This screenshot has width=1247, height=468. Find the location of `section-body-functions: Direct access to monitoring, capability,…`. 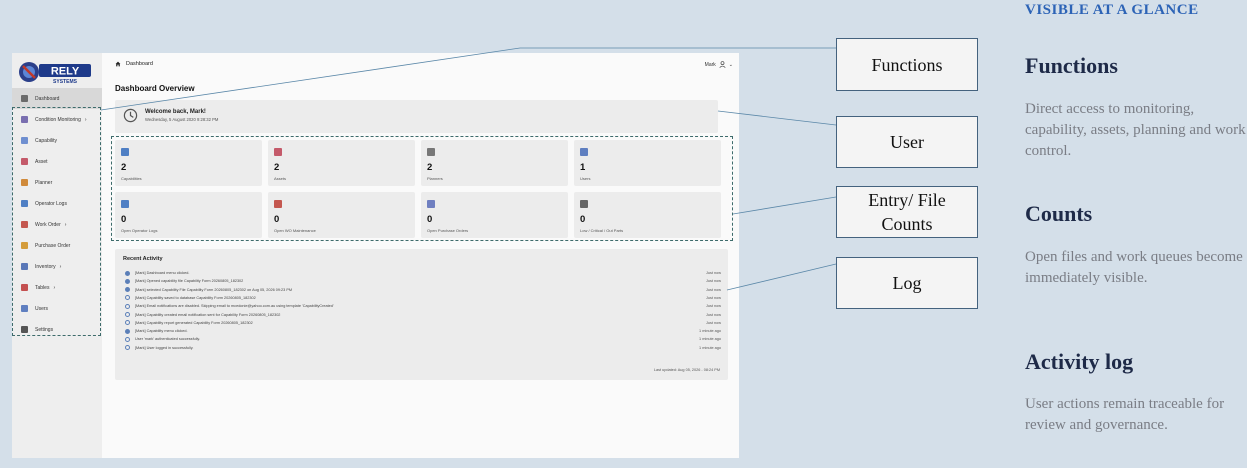

section-body-functions: Direct access to monitoring, capability,… is located at coordinates (1135, 130).